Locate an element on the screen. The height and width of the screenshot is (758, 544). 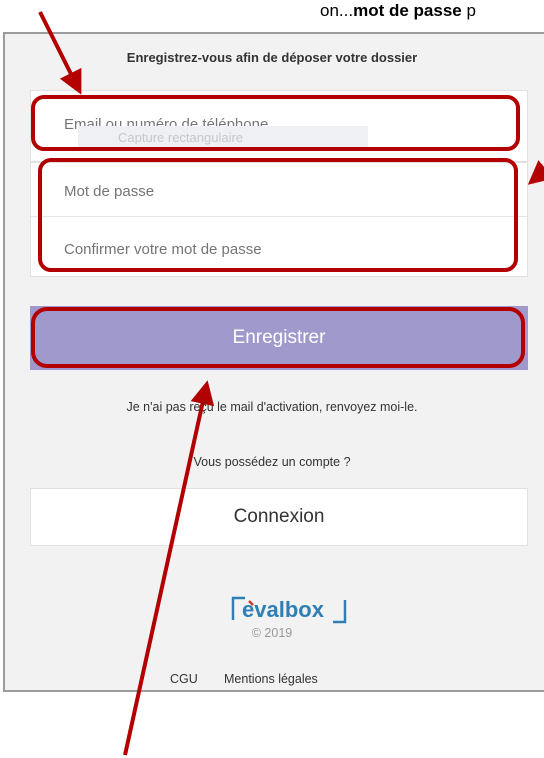
cgu-link: CGU is located at coordinates (184, 679).